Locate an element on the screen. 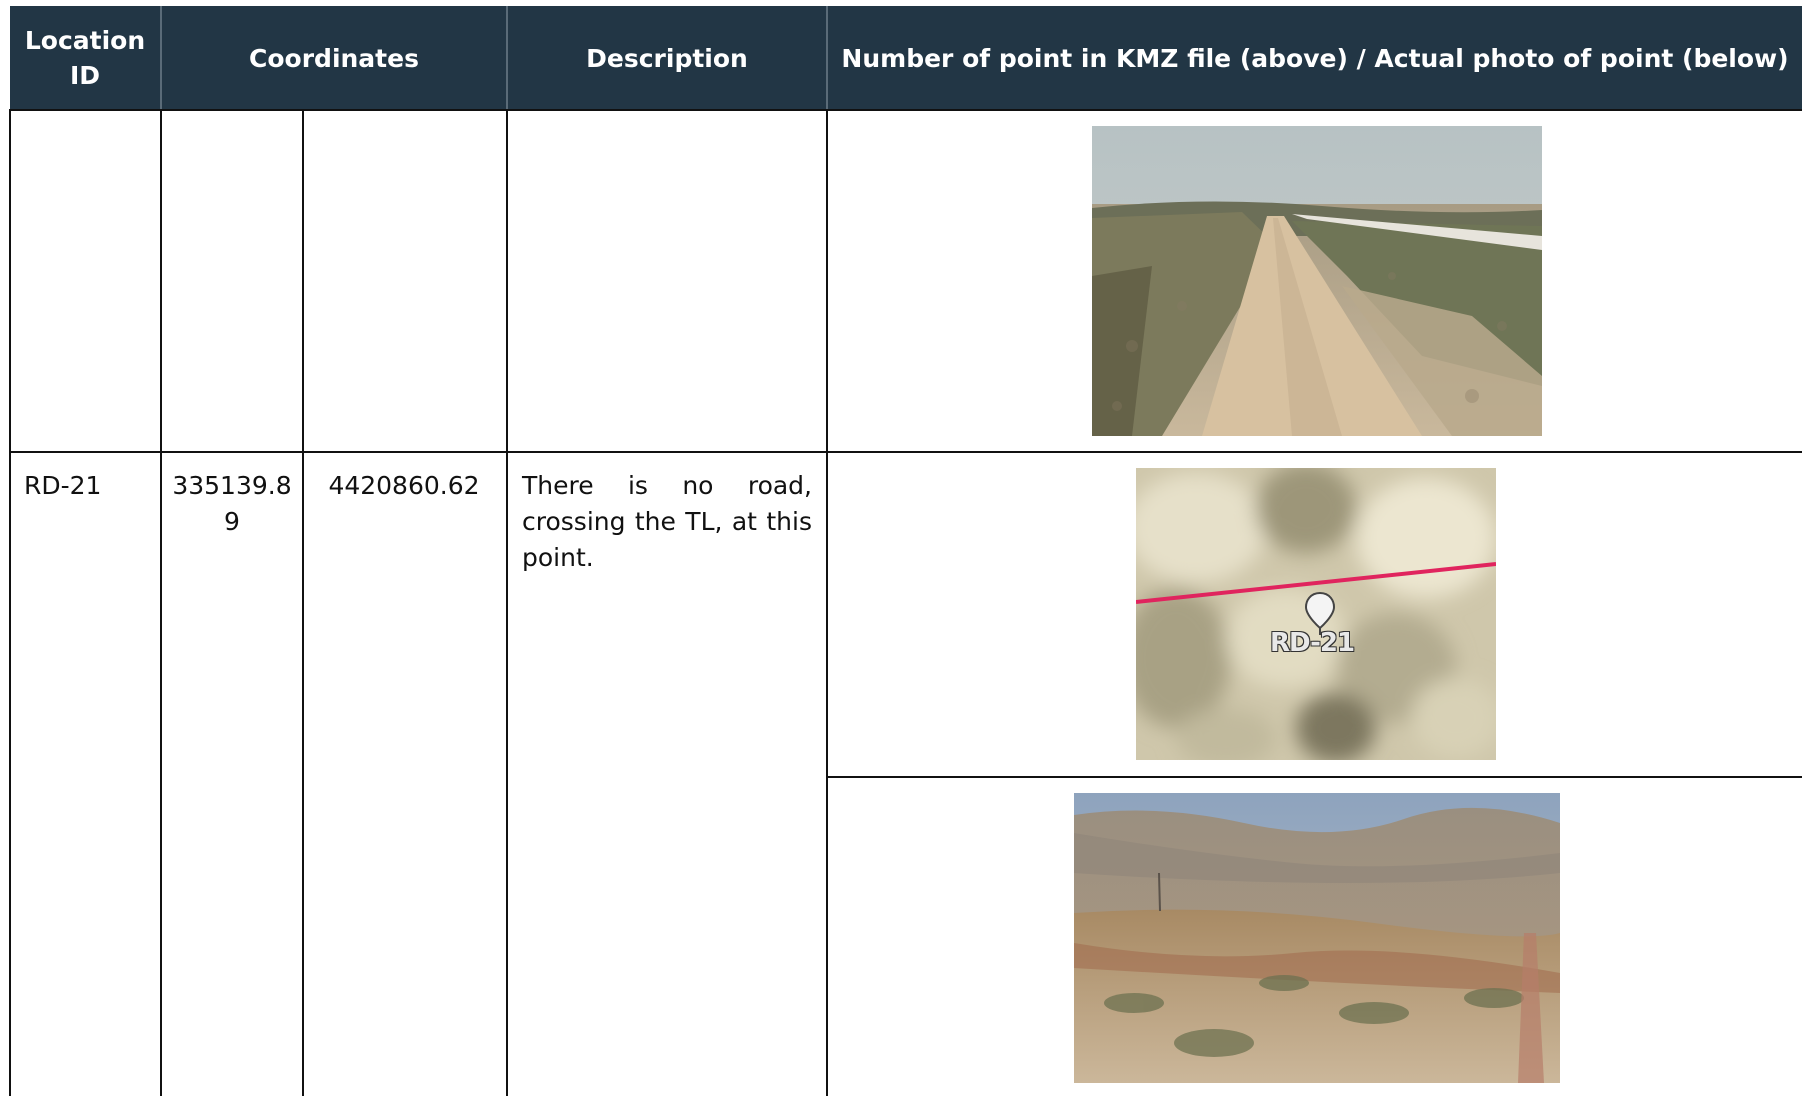 This screenshot has width=1802, height=1096. header-description: Description is located at coordinates (667, 58).